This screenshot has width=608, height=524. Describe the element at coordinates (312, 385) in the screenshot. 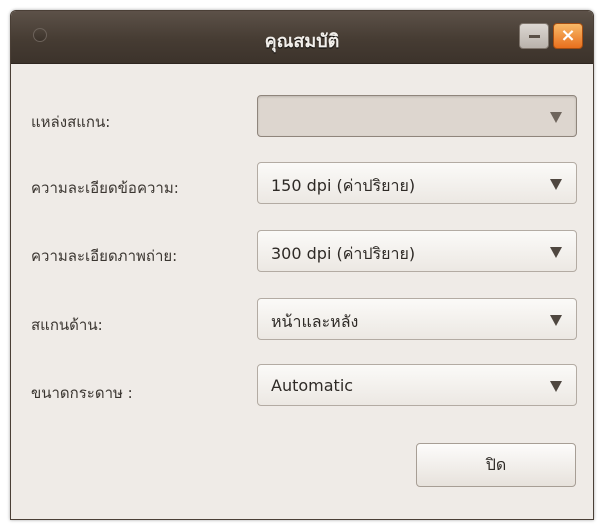

I see `paper-size-value: Automatic` at that location.